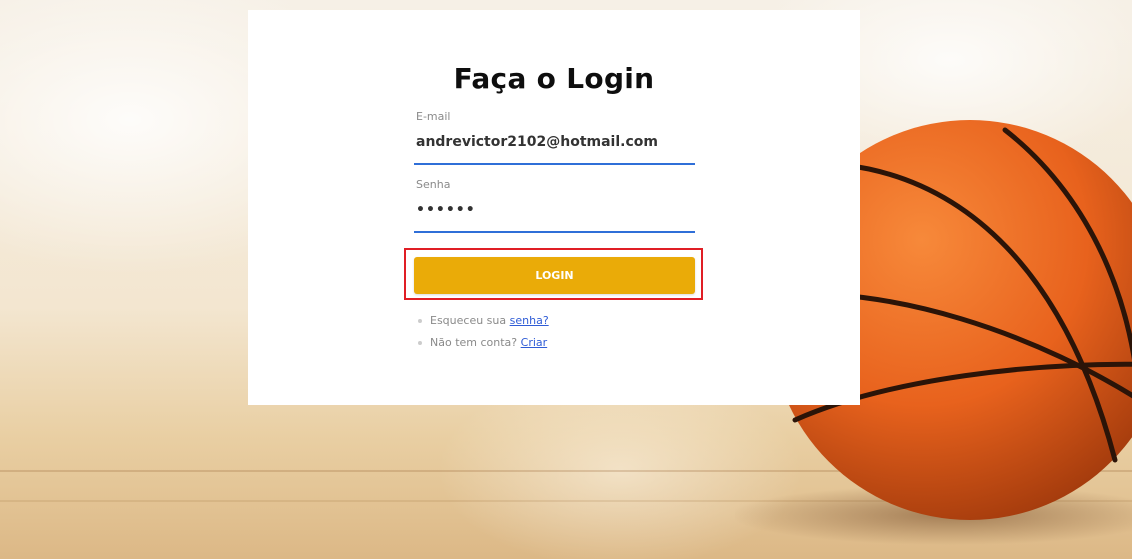 The width and height of the screenshot is (1132, 559). What do you see at coordinates (433, 184) in the screenshot?
I see `password-label: Senha` at bounding box center [433, 184].